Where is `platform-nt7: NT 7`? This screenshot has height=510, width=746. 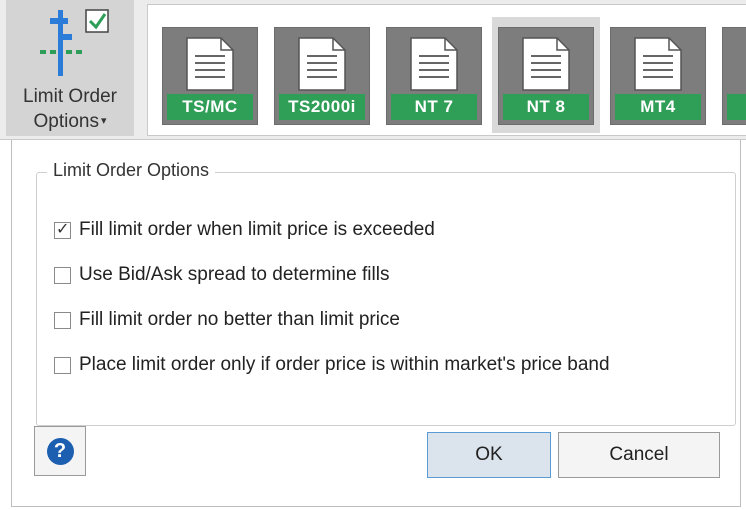 platform-nt7: NT 7 is located at coordinates (434, 75).